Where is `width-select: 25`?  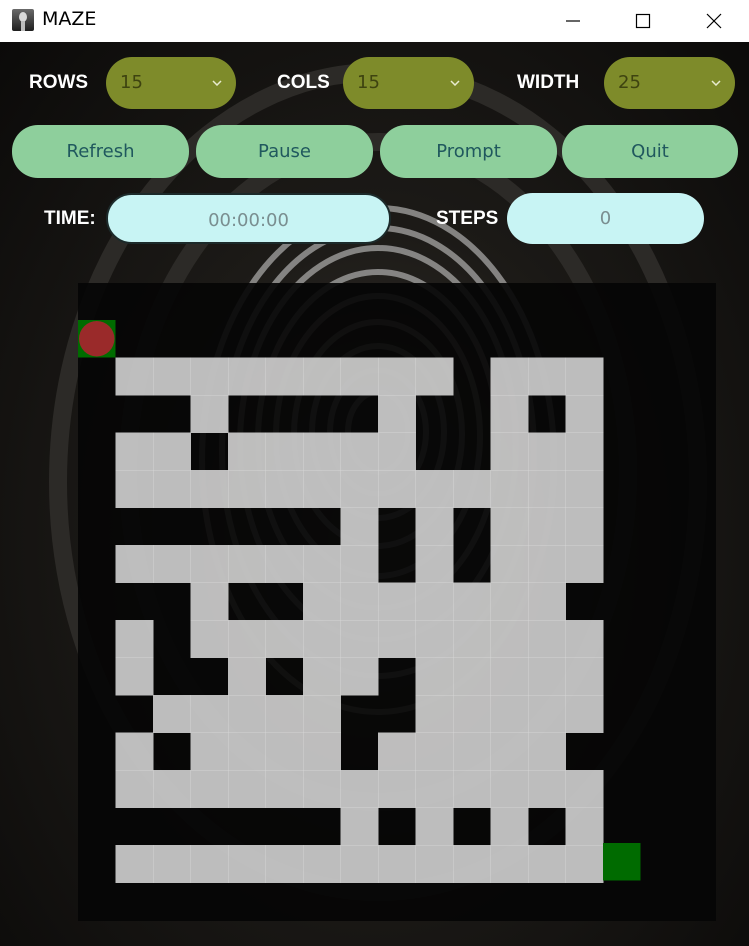 width-select: 25 is located at coordinates (669, 83).